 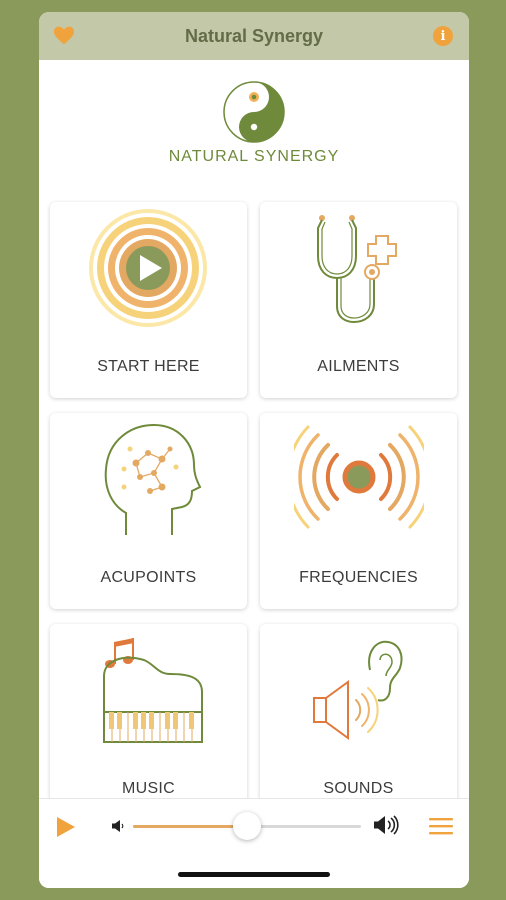 I want to click on title-bar: Natural Synergy i, so click(x=254, y=36).